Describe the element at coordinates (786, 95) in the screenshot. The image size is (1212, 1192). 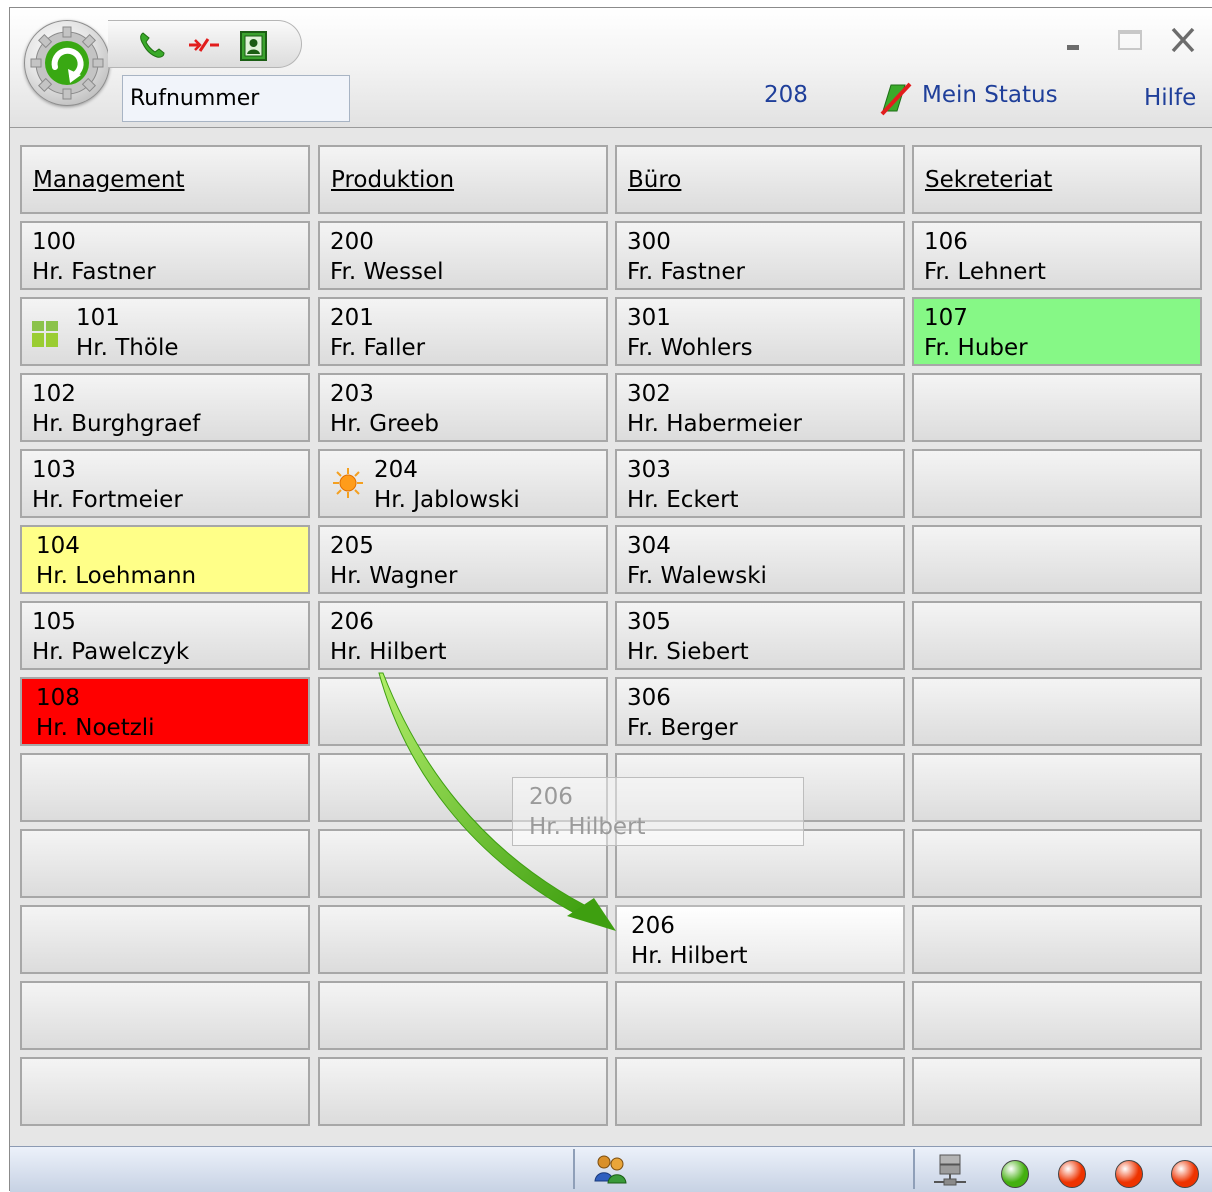
I see `own-extension: 208` at that location.